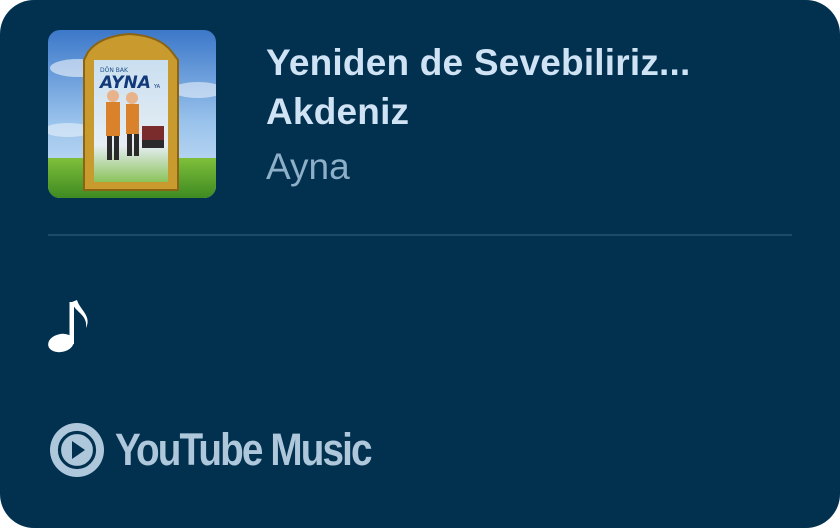  What do you see at coordinates (308, 166) in the screenshot?
I see `artist-name: Ayna` at bounding box center [308, 166].